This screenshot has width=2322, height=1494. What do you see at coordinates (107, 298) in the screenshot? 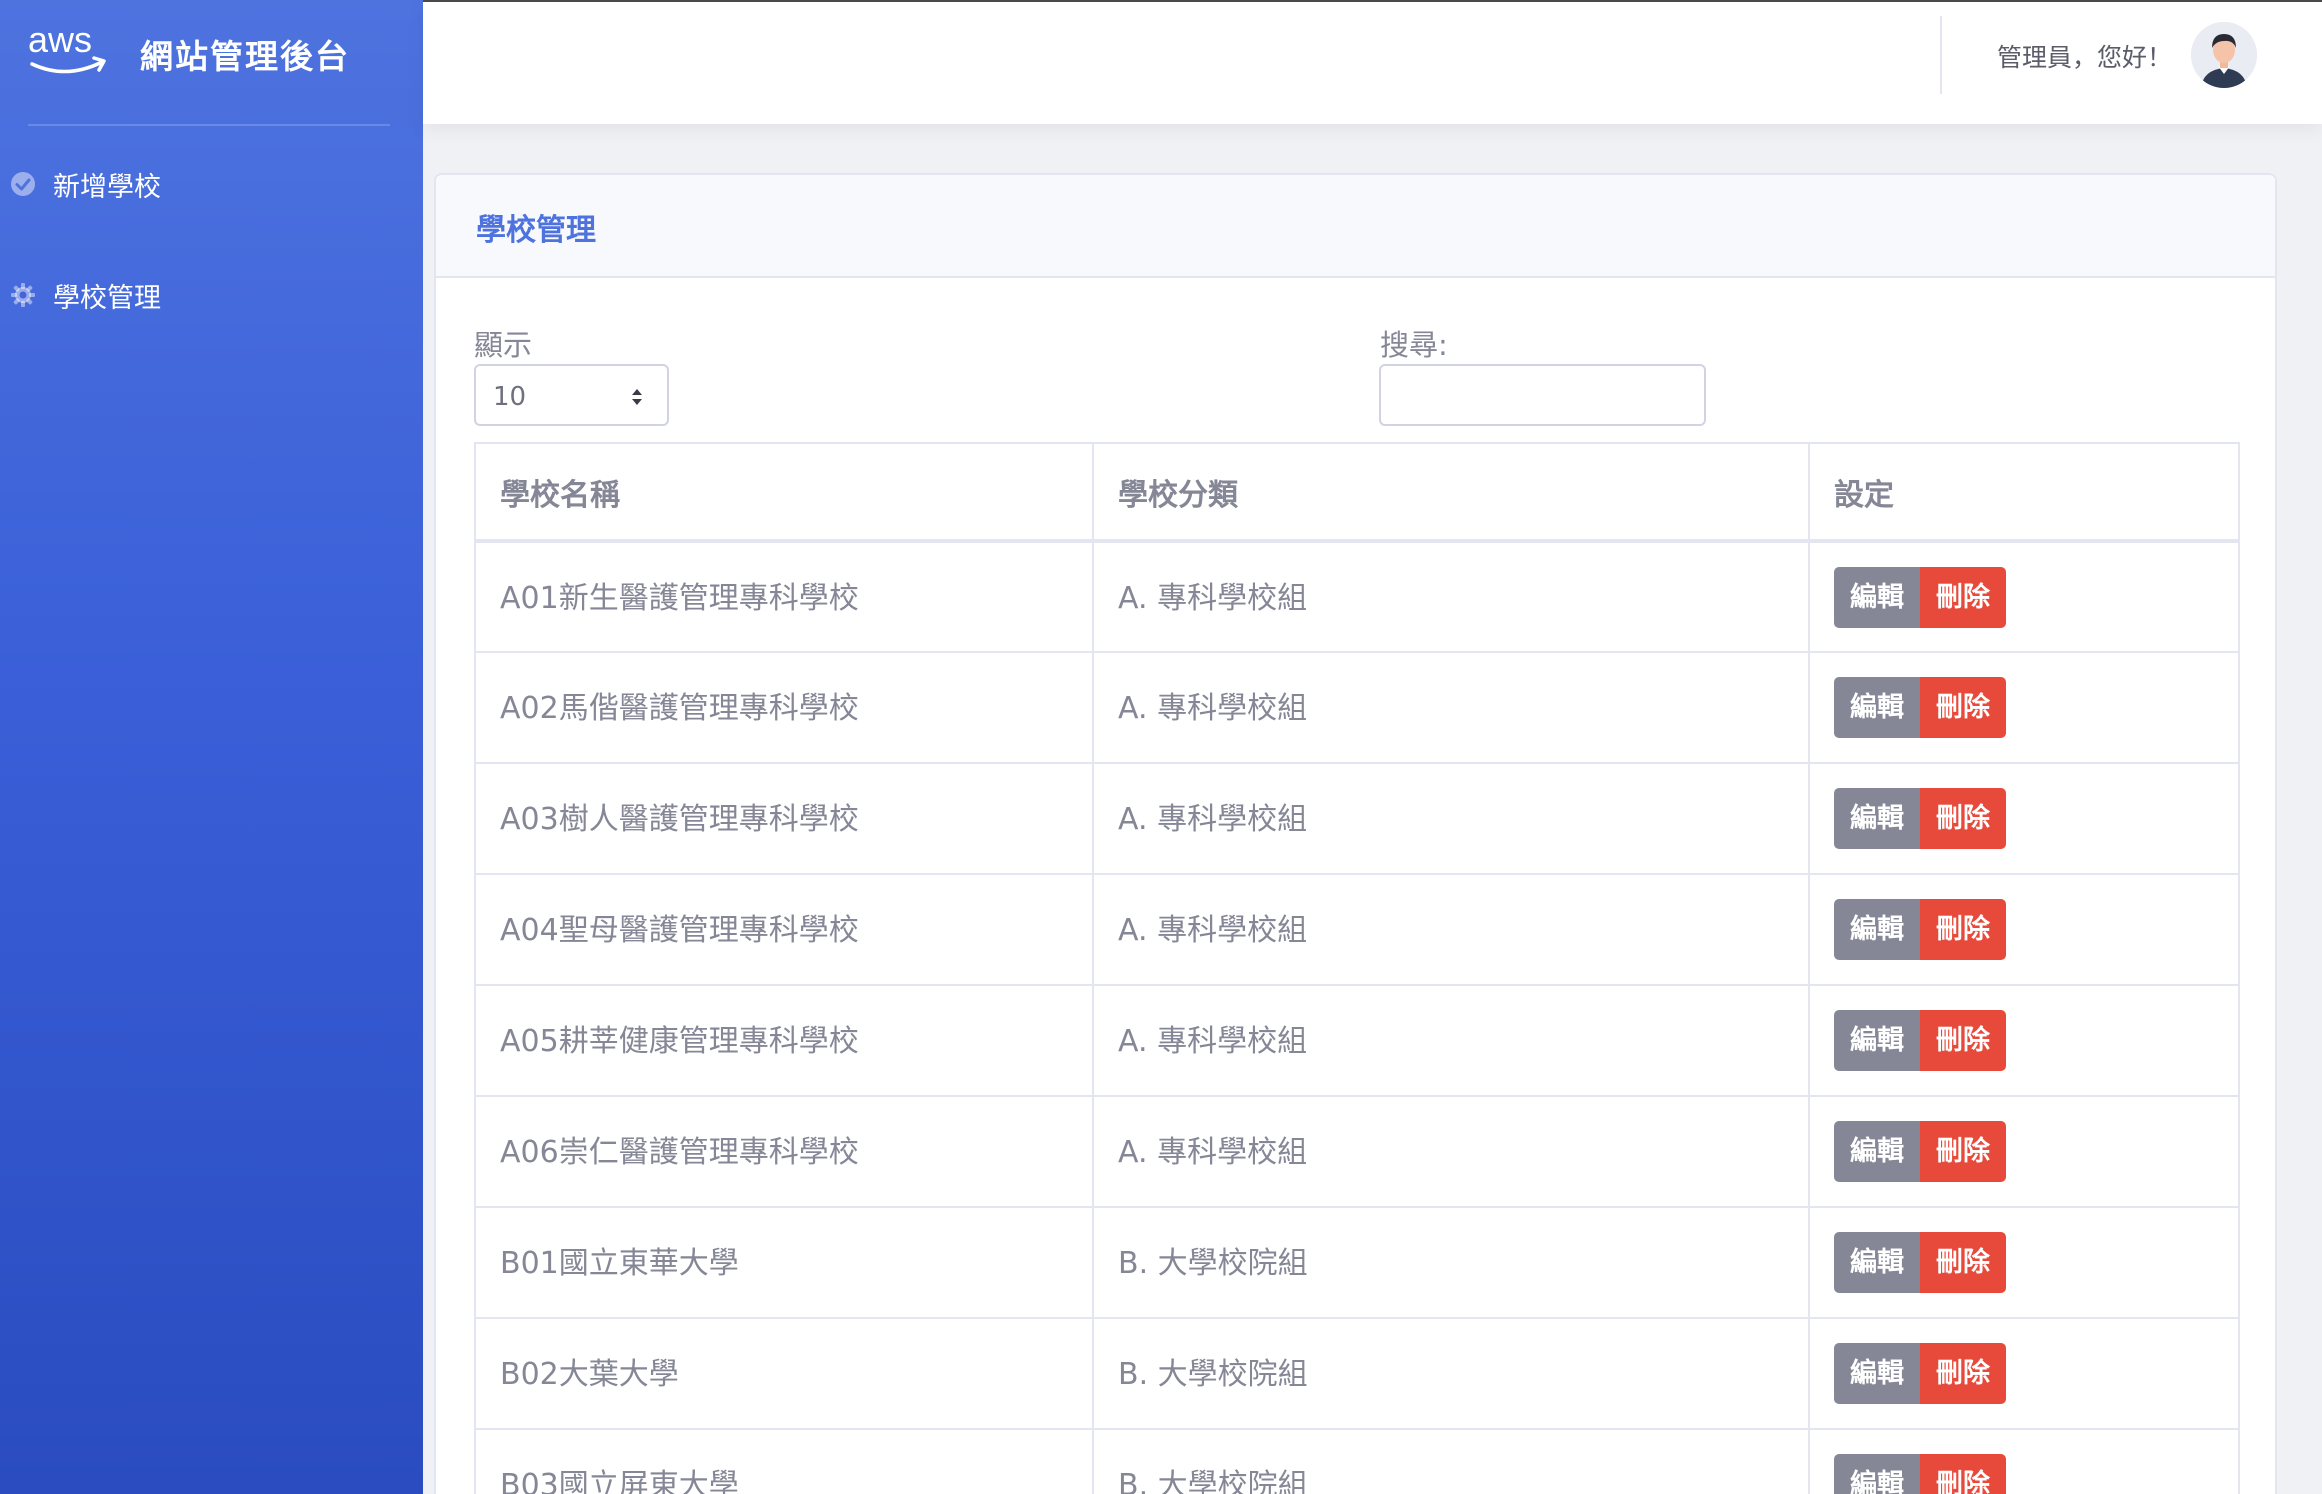
I see `sidebar-item-label: 學校管理` at bounding box center [107, 298].